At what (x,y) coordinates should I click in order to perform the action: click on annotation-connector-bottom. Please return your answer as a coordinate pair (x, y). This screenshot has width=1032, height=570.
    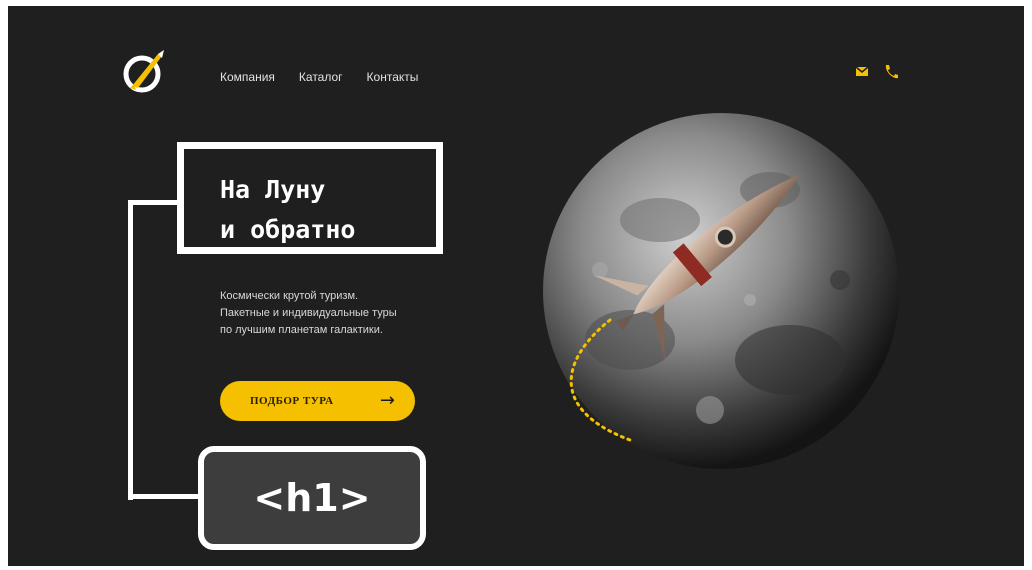
    Looking at the image, I should click on (165, 496).